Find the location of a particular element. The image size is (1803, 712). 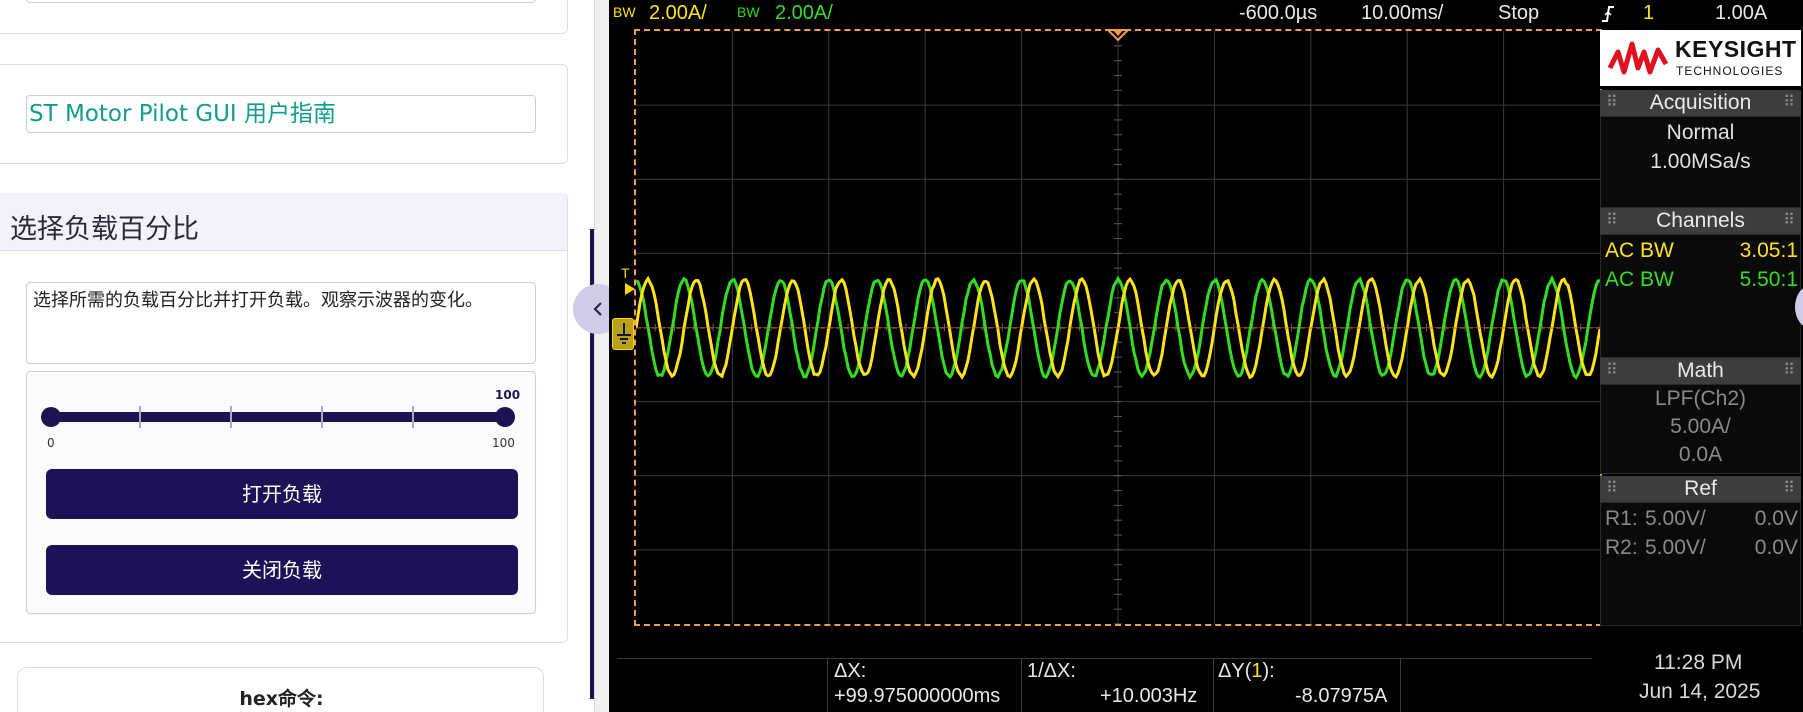

user-guide-link: ST Motor Pilot GUI 用户指南 is located at coordinates (281, 114).